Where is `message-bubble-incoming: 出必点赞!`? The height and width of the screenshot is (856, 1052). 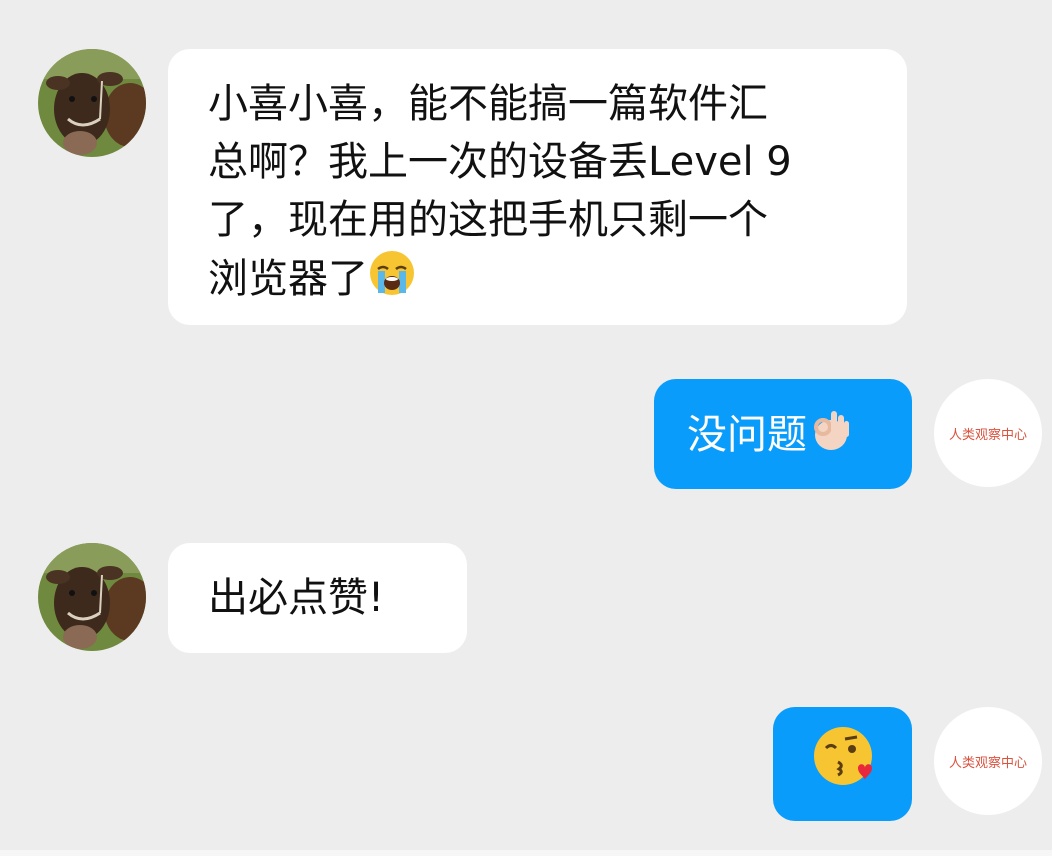
message-bubble-incoming: 出必点赞! is located at coordinates (317, 598).